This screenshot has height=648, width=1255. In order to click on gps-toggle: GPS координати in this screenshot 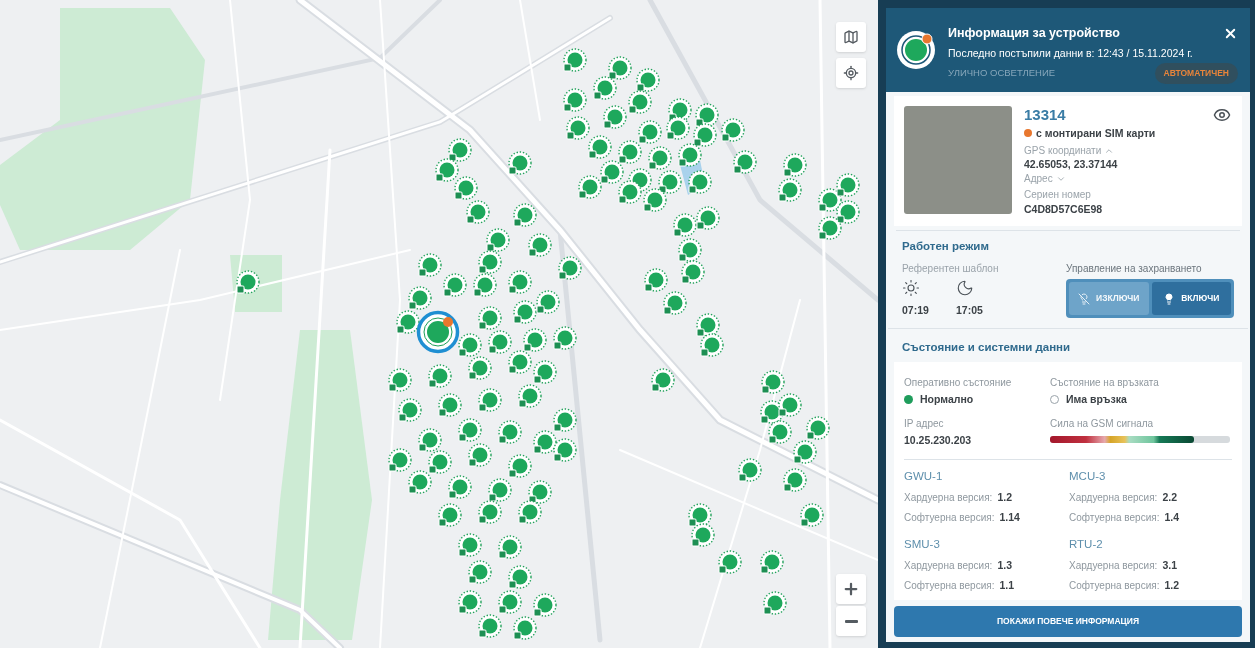, I will do `click(1063, 150)`.